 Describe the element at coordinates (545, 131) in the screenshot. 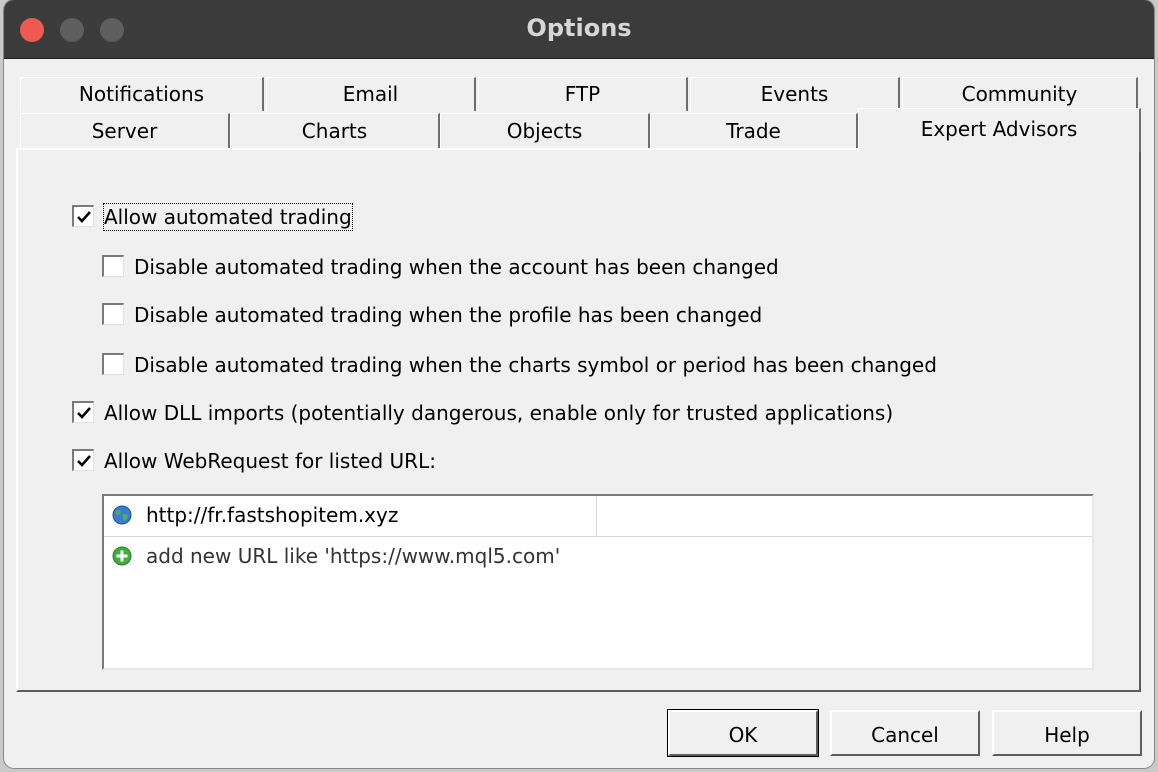

I see `tab-objects: Objects` at that location.